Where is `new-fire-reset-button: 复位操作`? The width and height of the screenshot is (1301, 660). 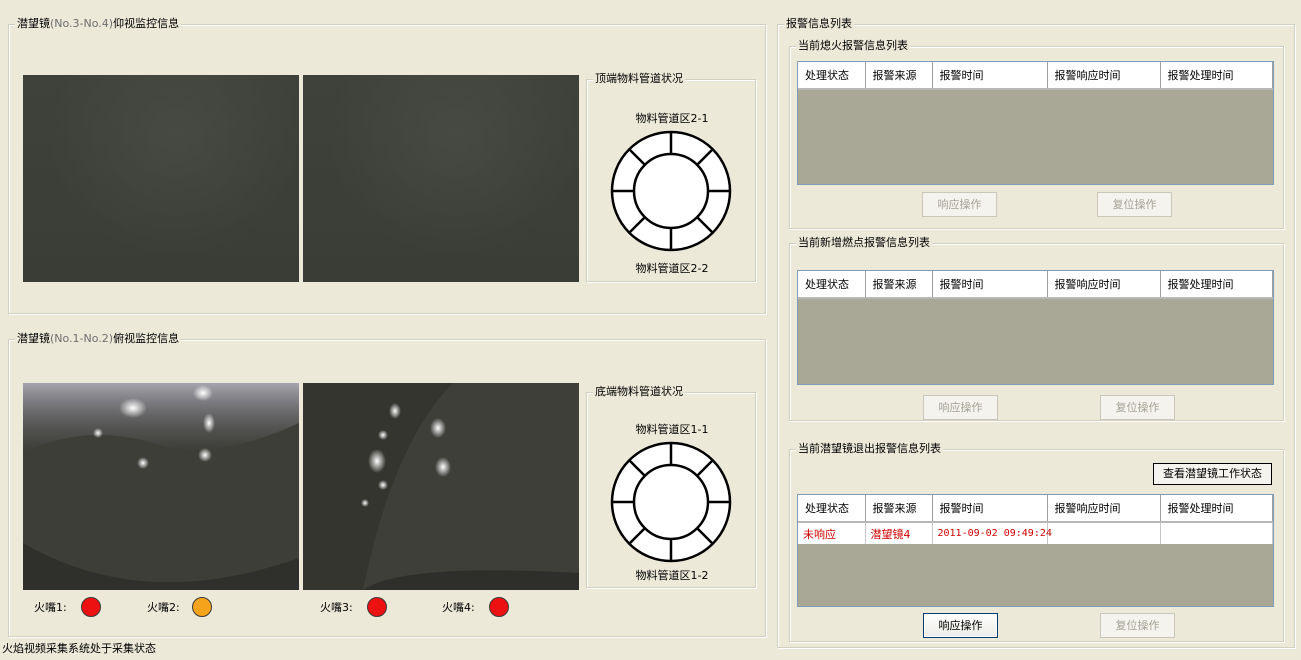 new-fire-reset-button: 复位操作 is located at coordinates (1137, 407).